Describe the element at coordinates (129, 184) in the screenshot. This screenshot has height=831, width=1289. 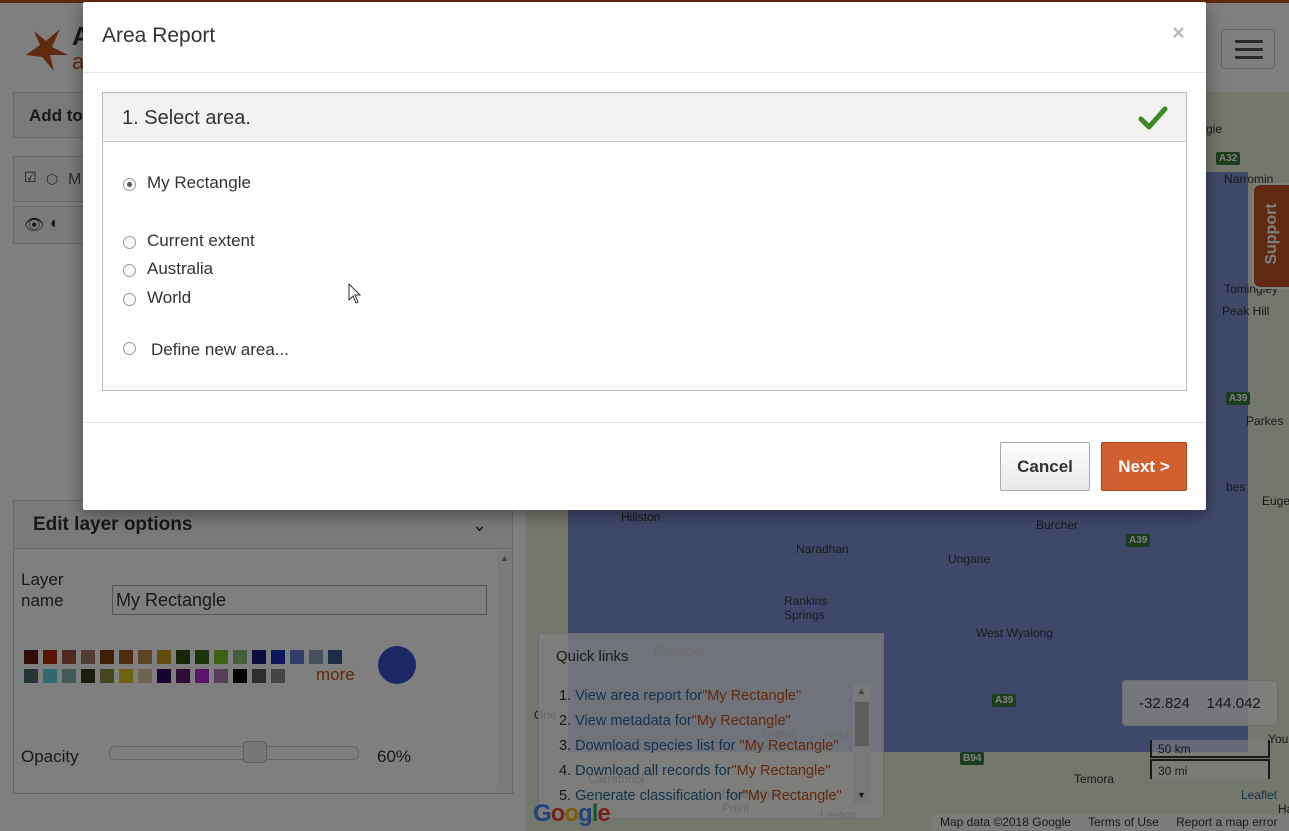
I see `radio-my-rectangle` at that location.